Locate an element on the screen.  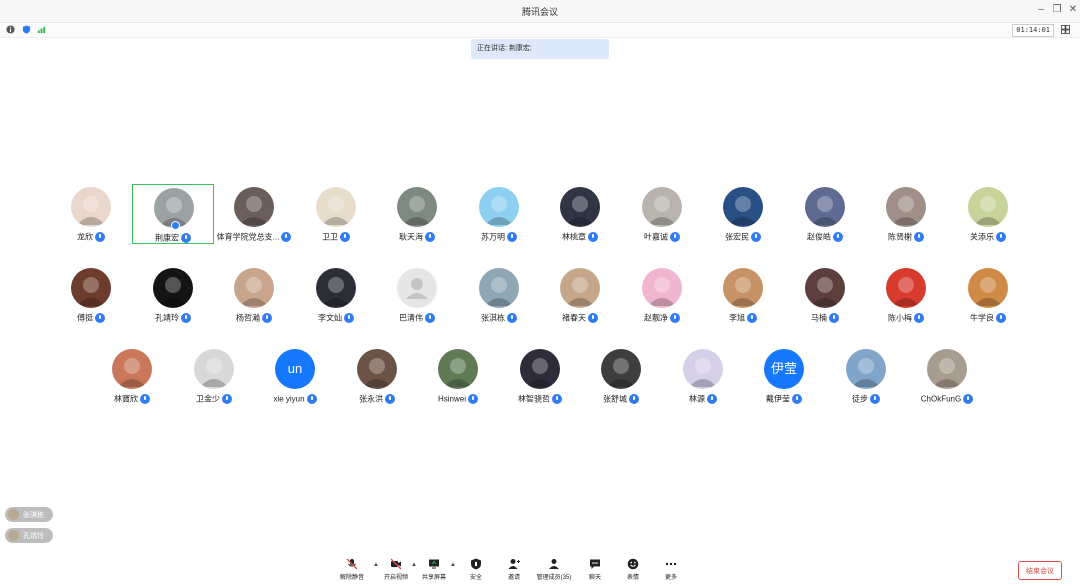
minimize-icon: – is located at coordinates (1041, 10).